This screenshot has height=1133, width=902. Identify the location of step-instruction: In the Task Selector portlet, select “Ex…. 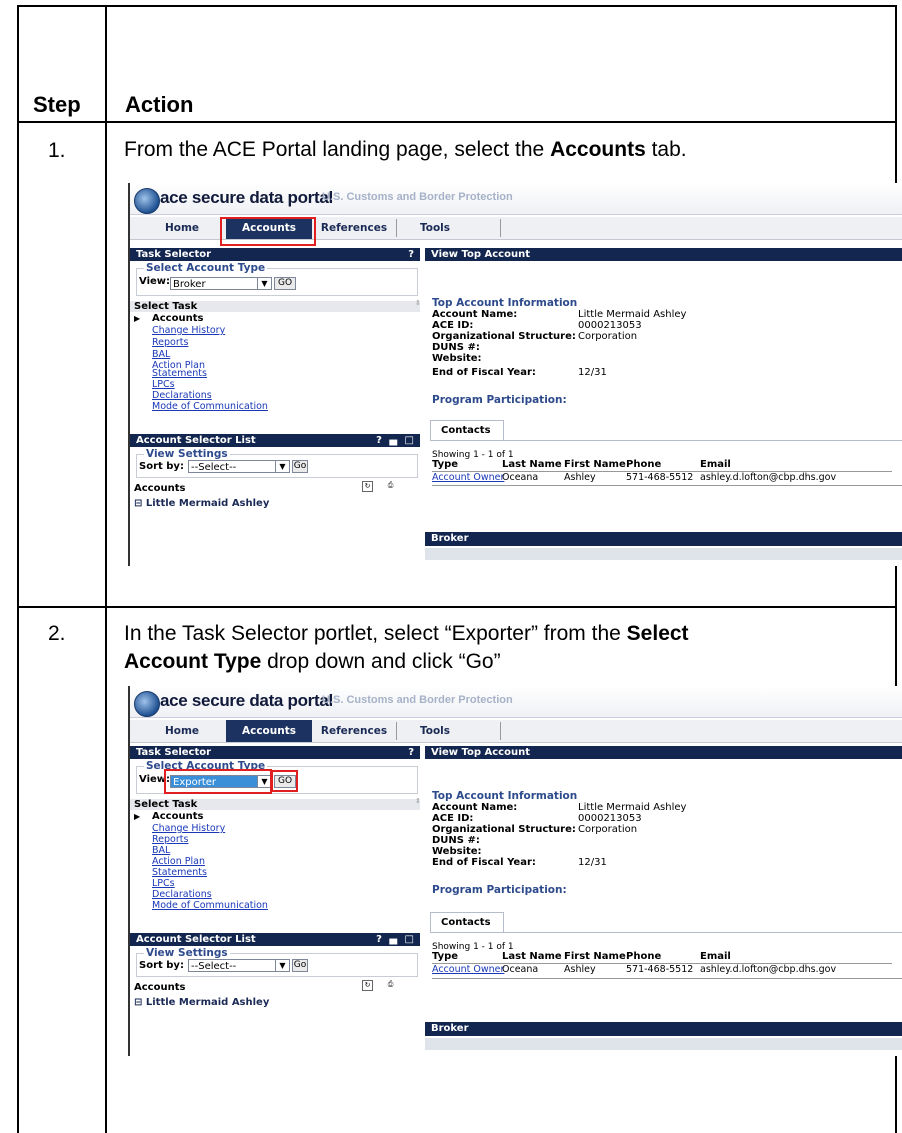
(406, 647).